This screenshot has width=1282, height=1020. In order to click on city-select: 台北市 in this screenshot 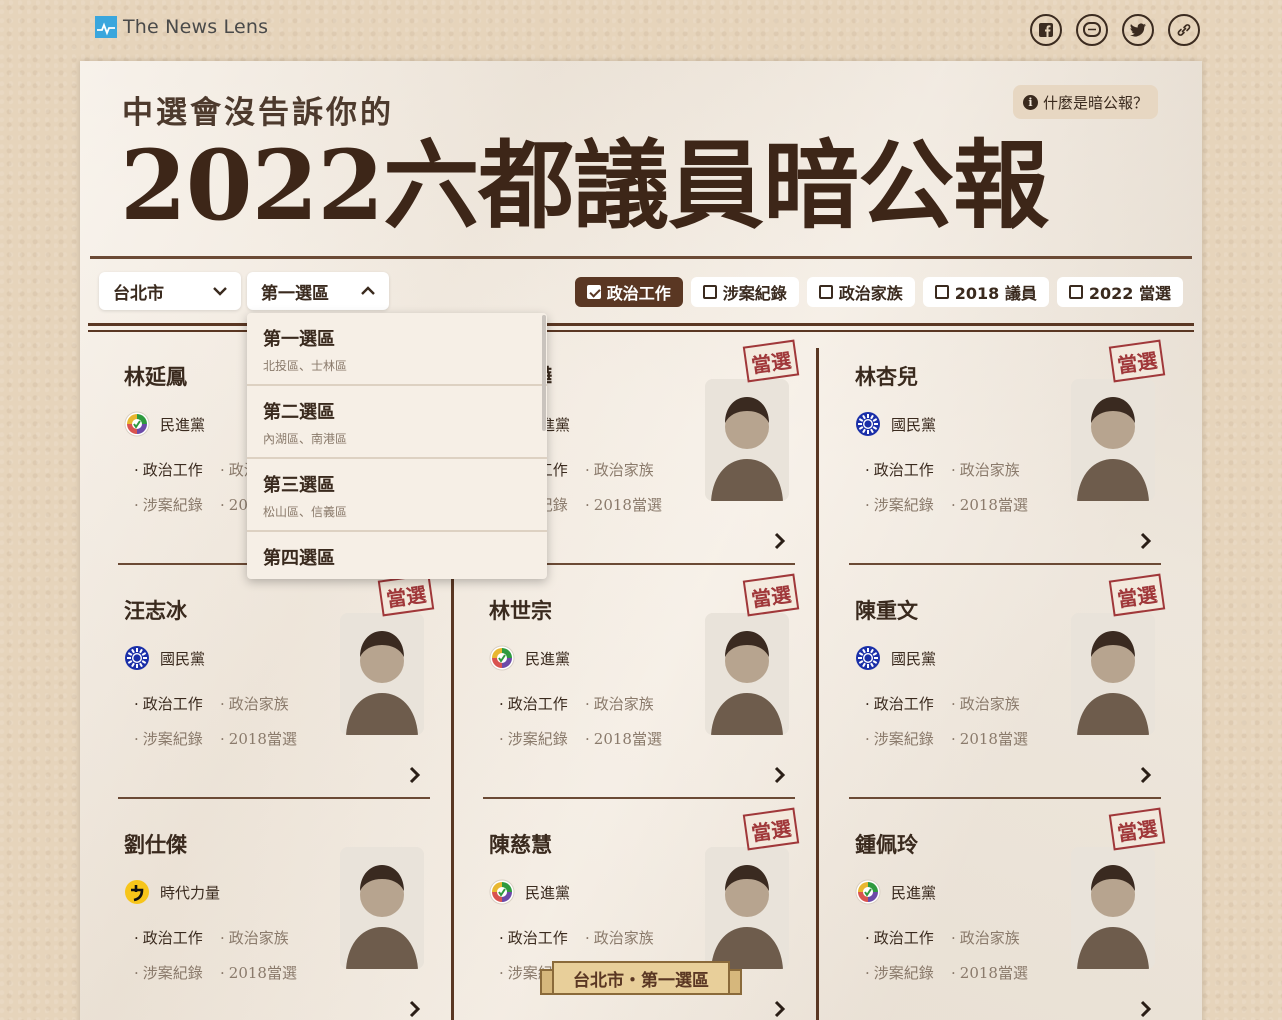, I will do `click(170, 291)`.